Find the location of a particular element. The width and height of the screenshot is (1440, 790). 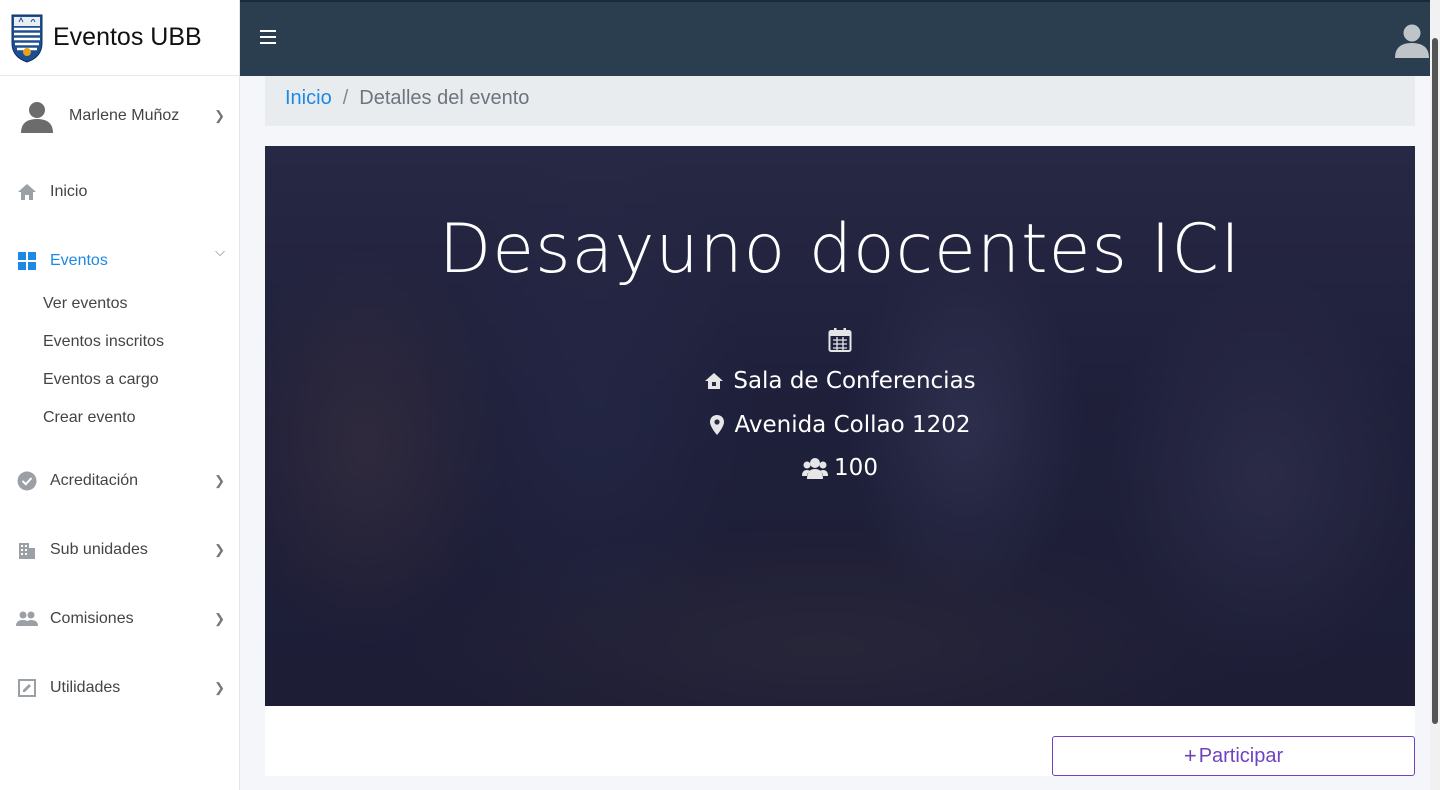

breadcrumb-home-link: Inicio is located at coordinates (308, 98).